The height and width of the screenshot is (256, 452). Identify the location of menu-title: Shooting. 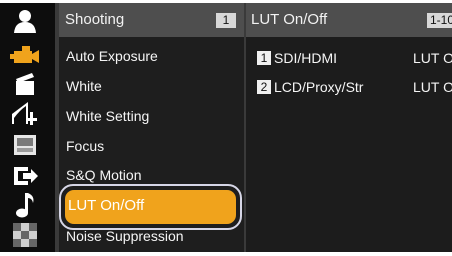
(95, 19).